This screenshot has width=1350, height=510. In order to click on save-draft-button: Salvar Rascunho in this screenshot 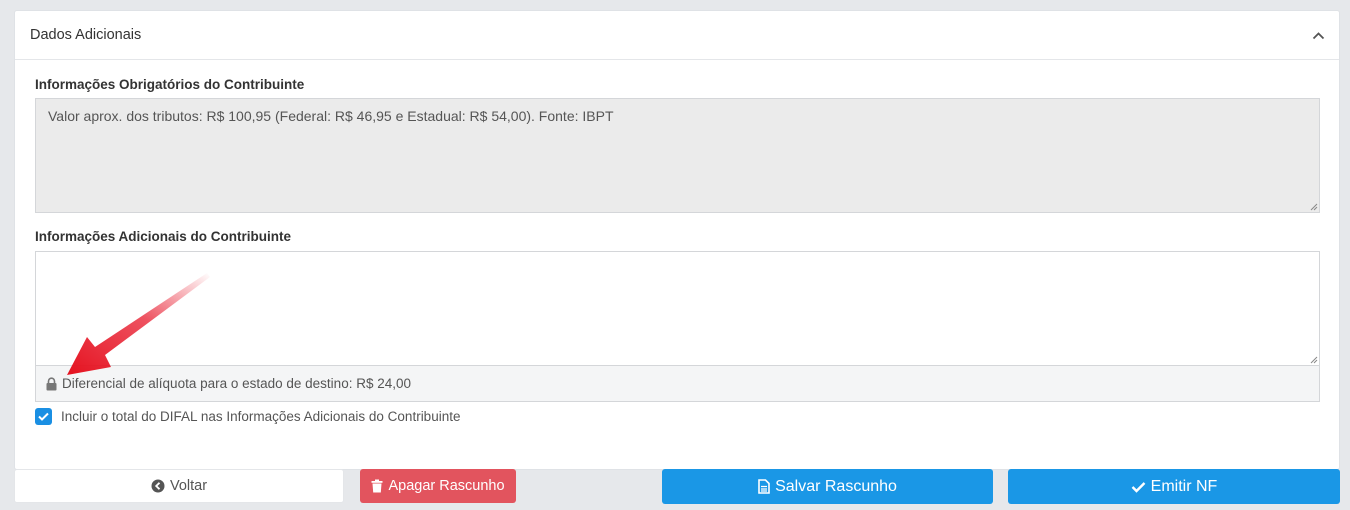, I will do `click(827, 486)`.